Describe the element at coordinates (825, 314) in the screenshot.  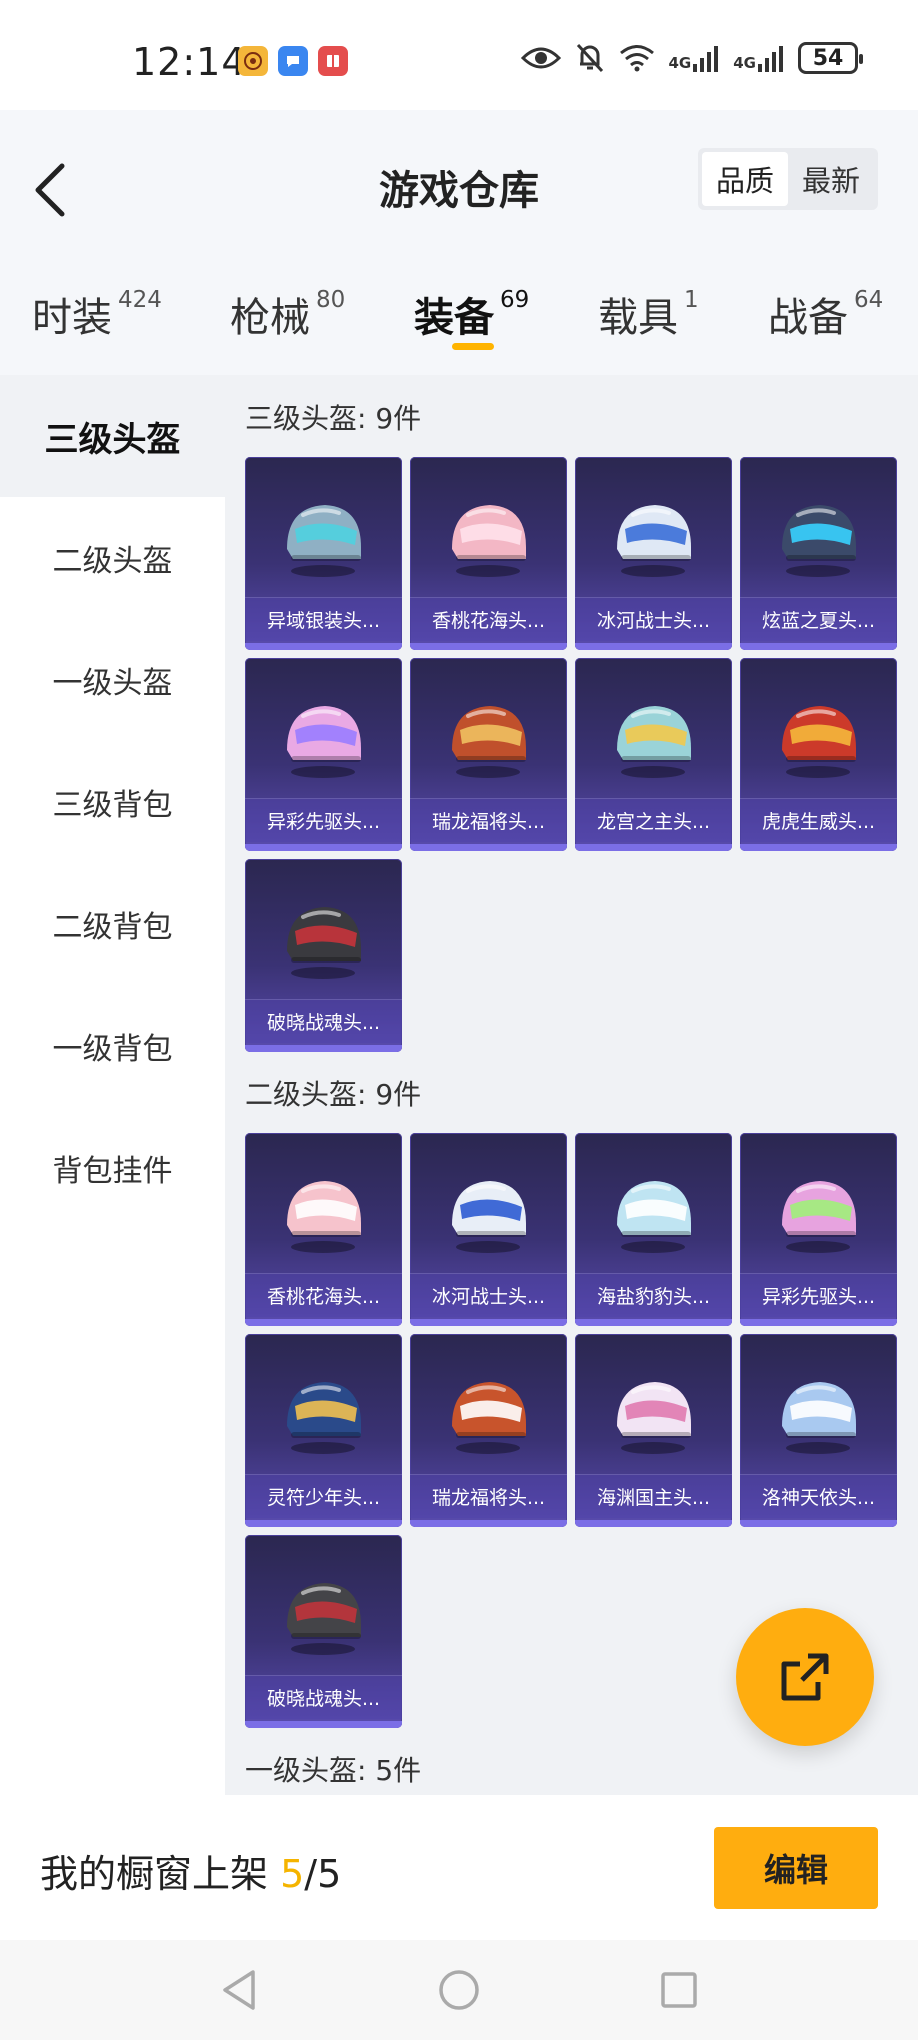
I see `tab-supplies: 战备 64` at that location.